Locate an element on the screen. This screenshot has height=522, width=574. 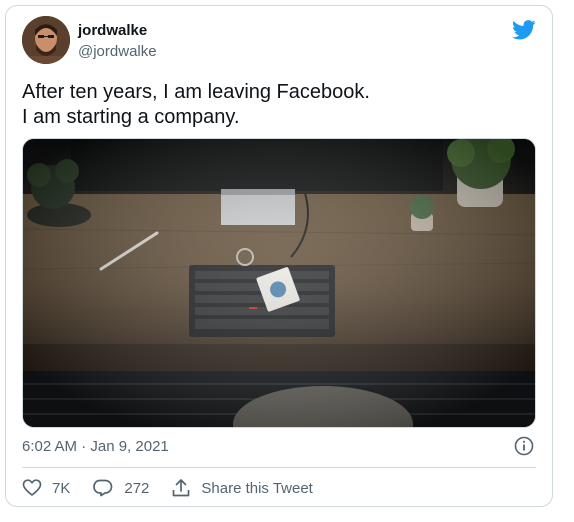
avatar-image is located at coordinates (46, 40).